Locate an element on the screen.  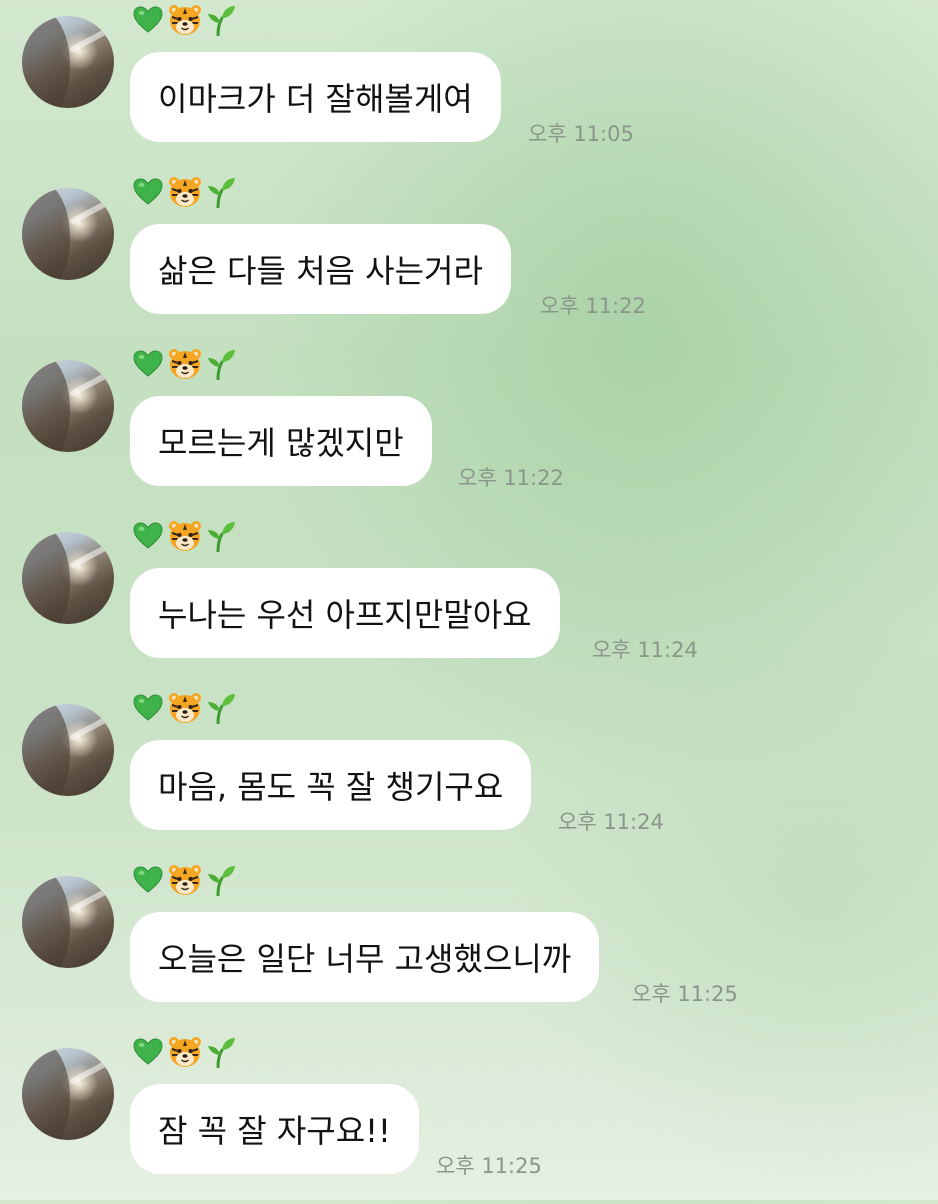
message-bubble: 삶은 다들 처음 사는거라 is located at coordinates (320, 269).